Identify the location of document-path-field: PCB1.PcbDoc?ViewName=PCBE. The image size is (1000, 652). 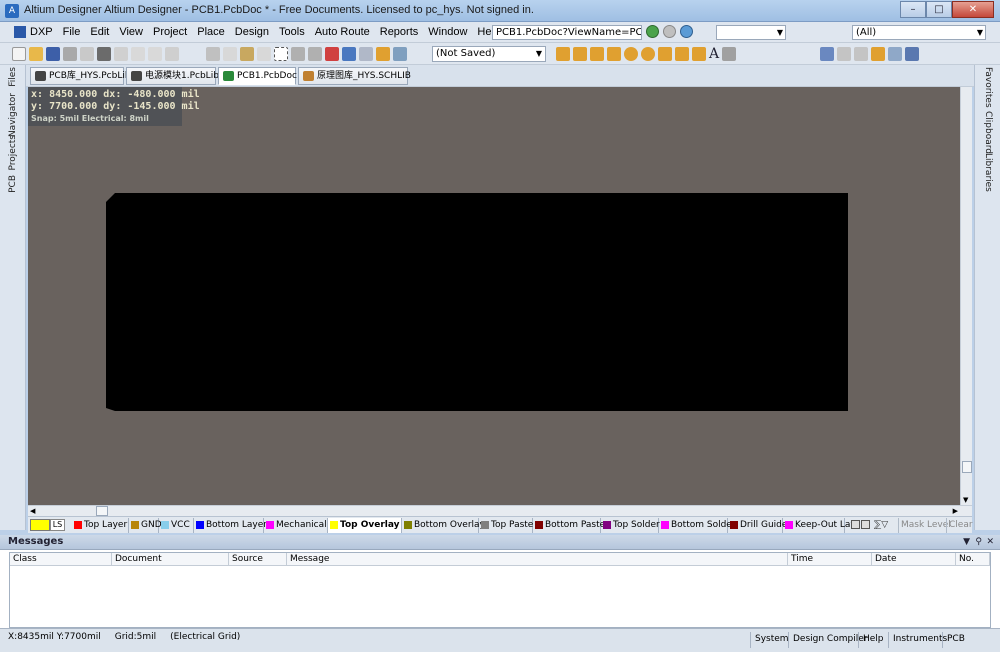
(567, 32).